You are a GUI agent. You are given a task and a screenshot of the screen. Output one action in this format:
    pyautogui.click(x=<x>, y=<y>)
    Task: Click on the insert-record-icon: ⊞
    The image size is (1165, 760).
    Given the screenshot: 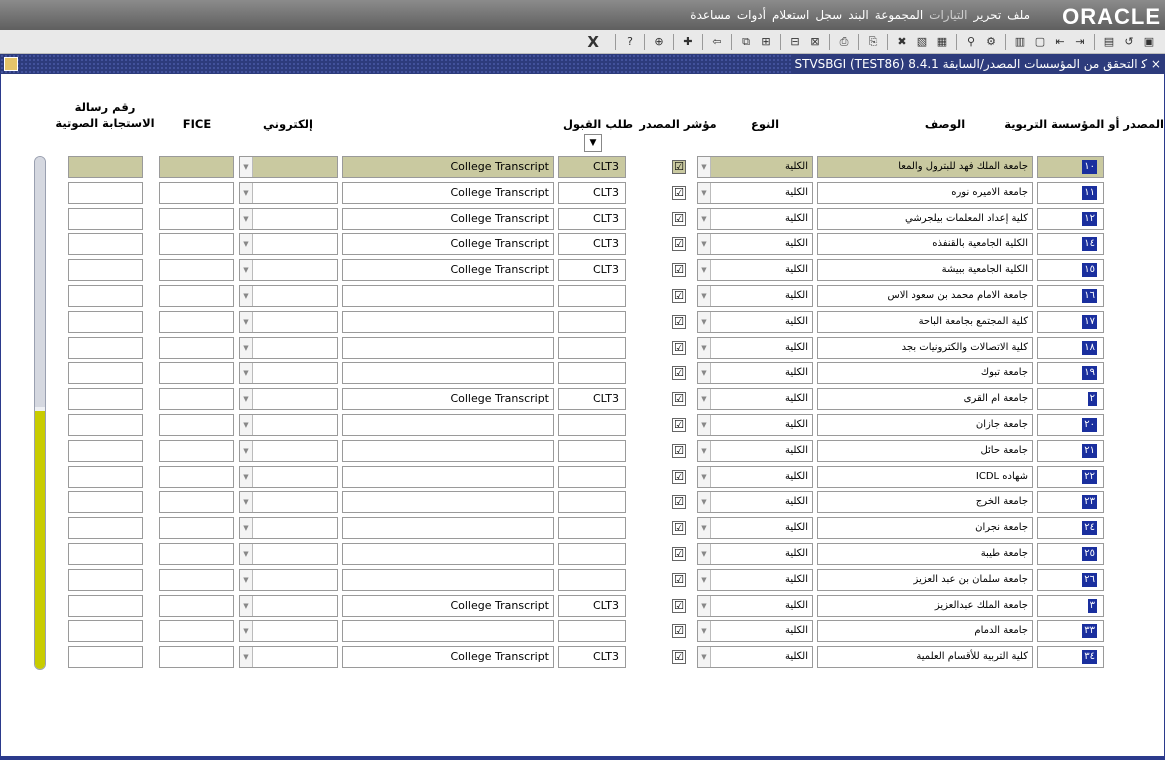 What is the action you would take?
    pyautogui.click(x=766, y=42)
    